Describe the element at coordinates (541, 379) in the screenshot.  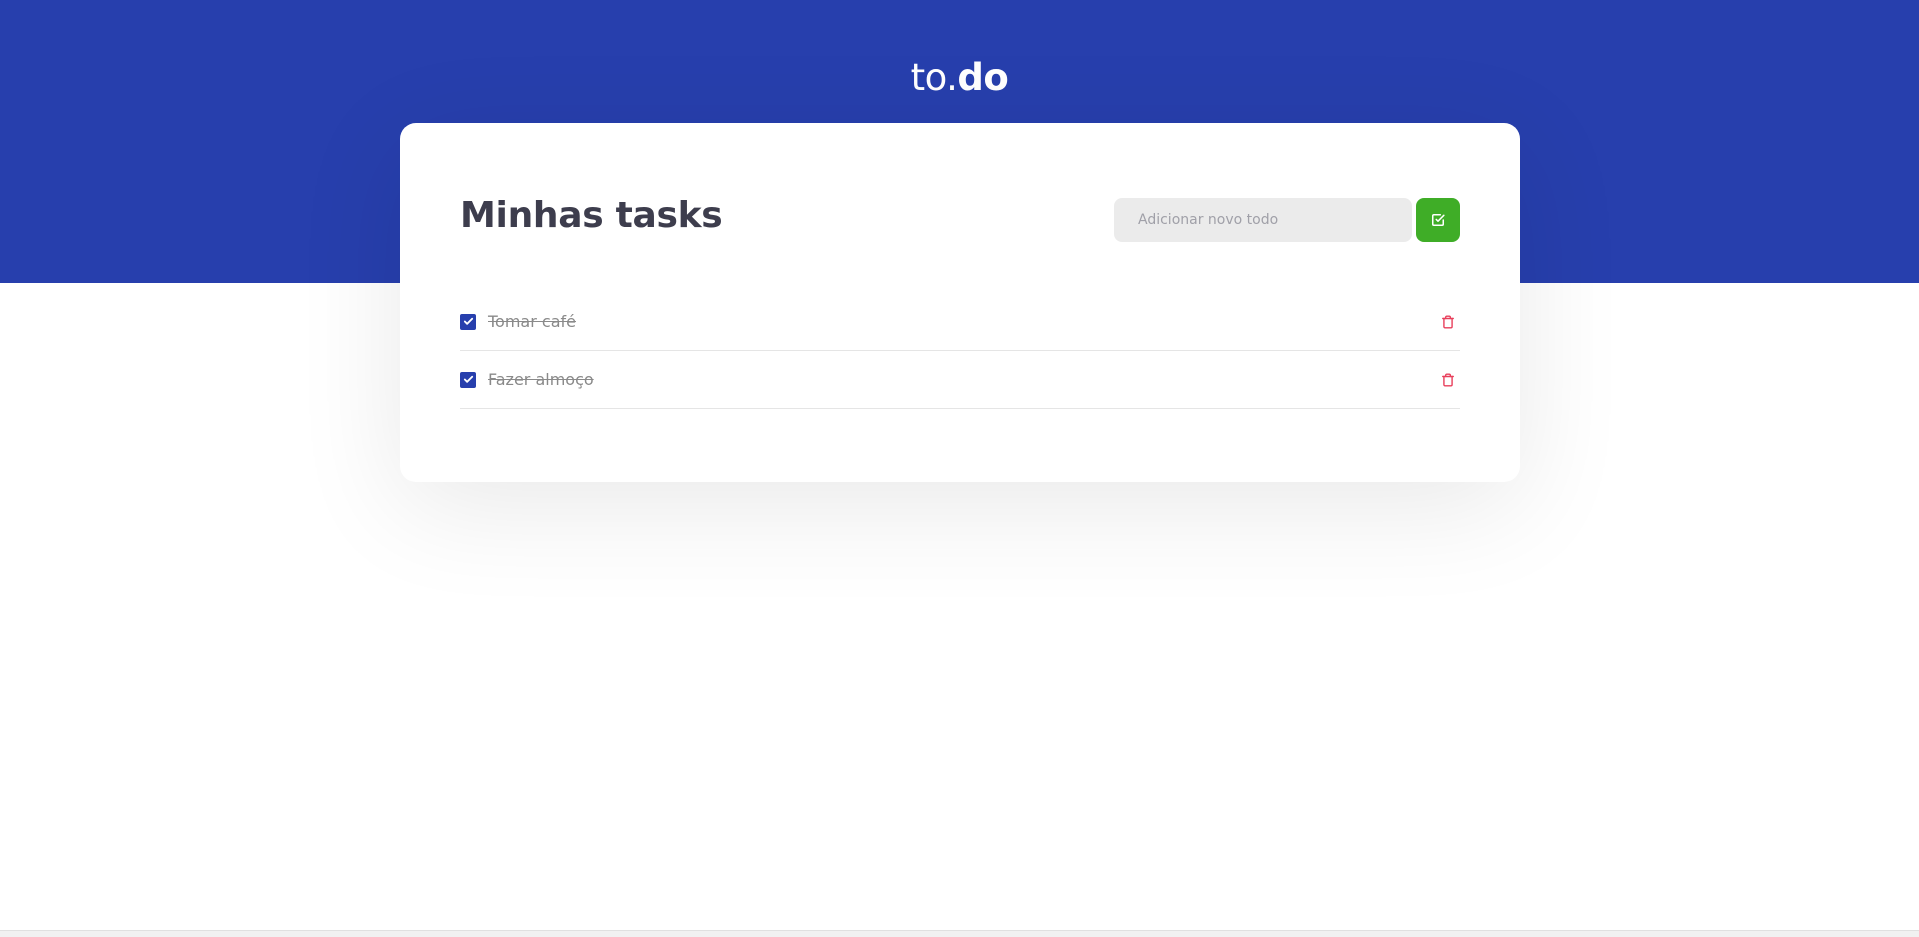
I see `todo-text: Fazer almoço` at that location.